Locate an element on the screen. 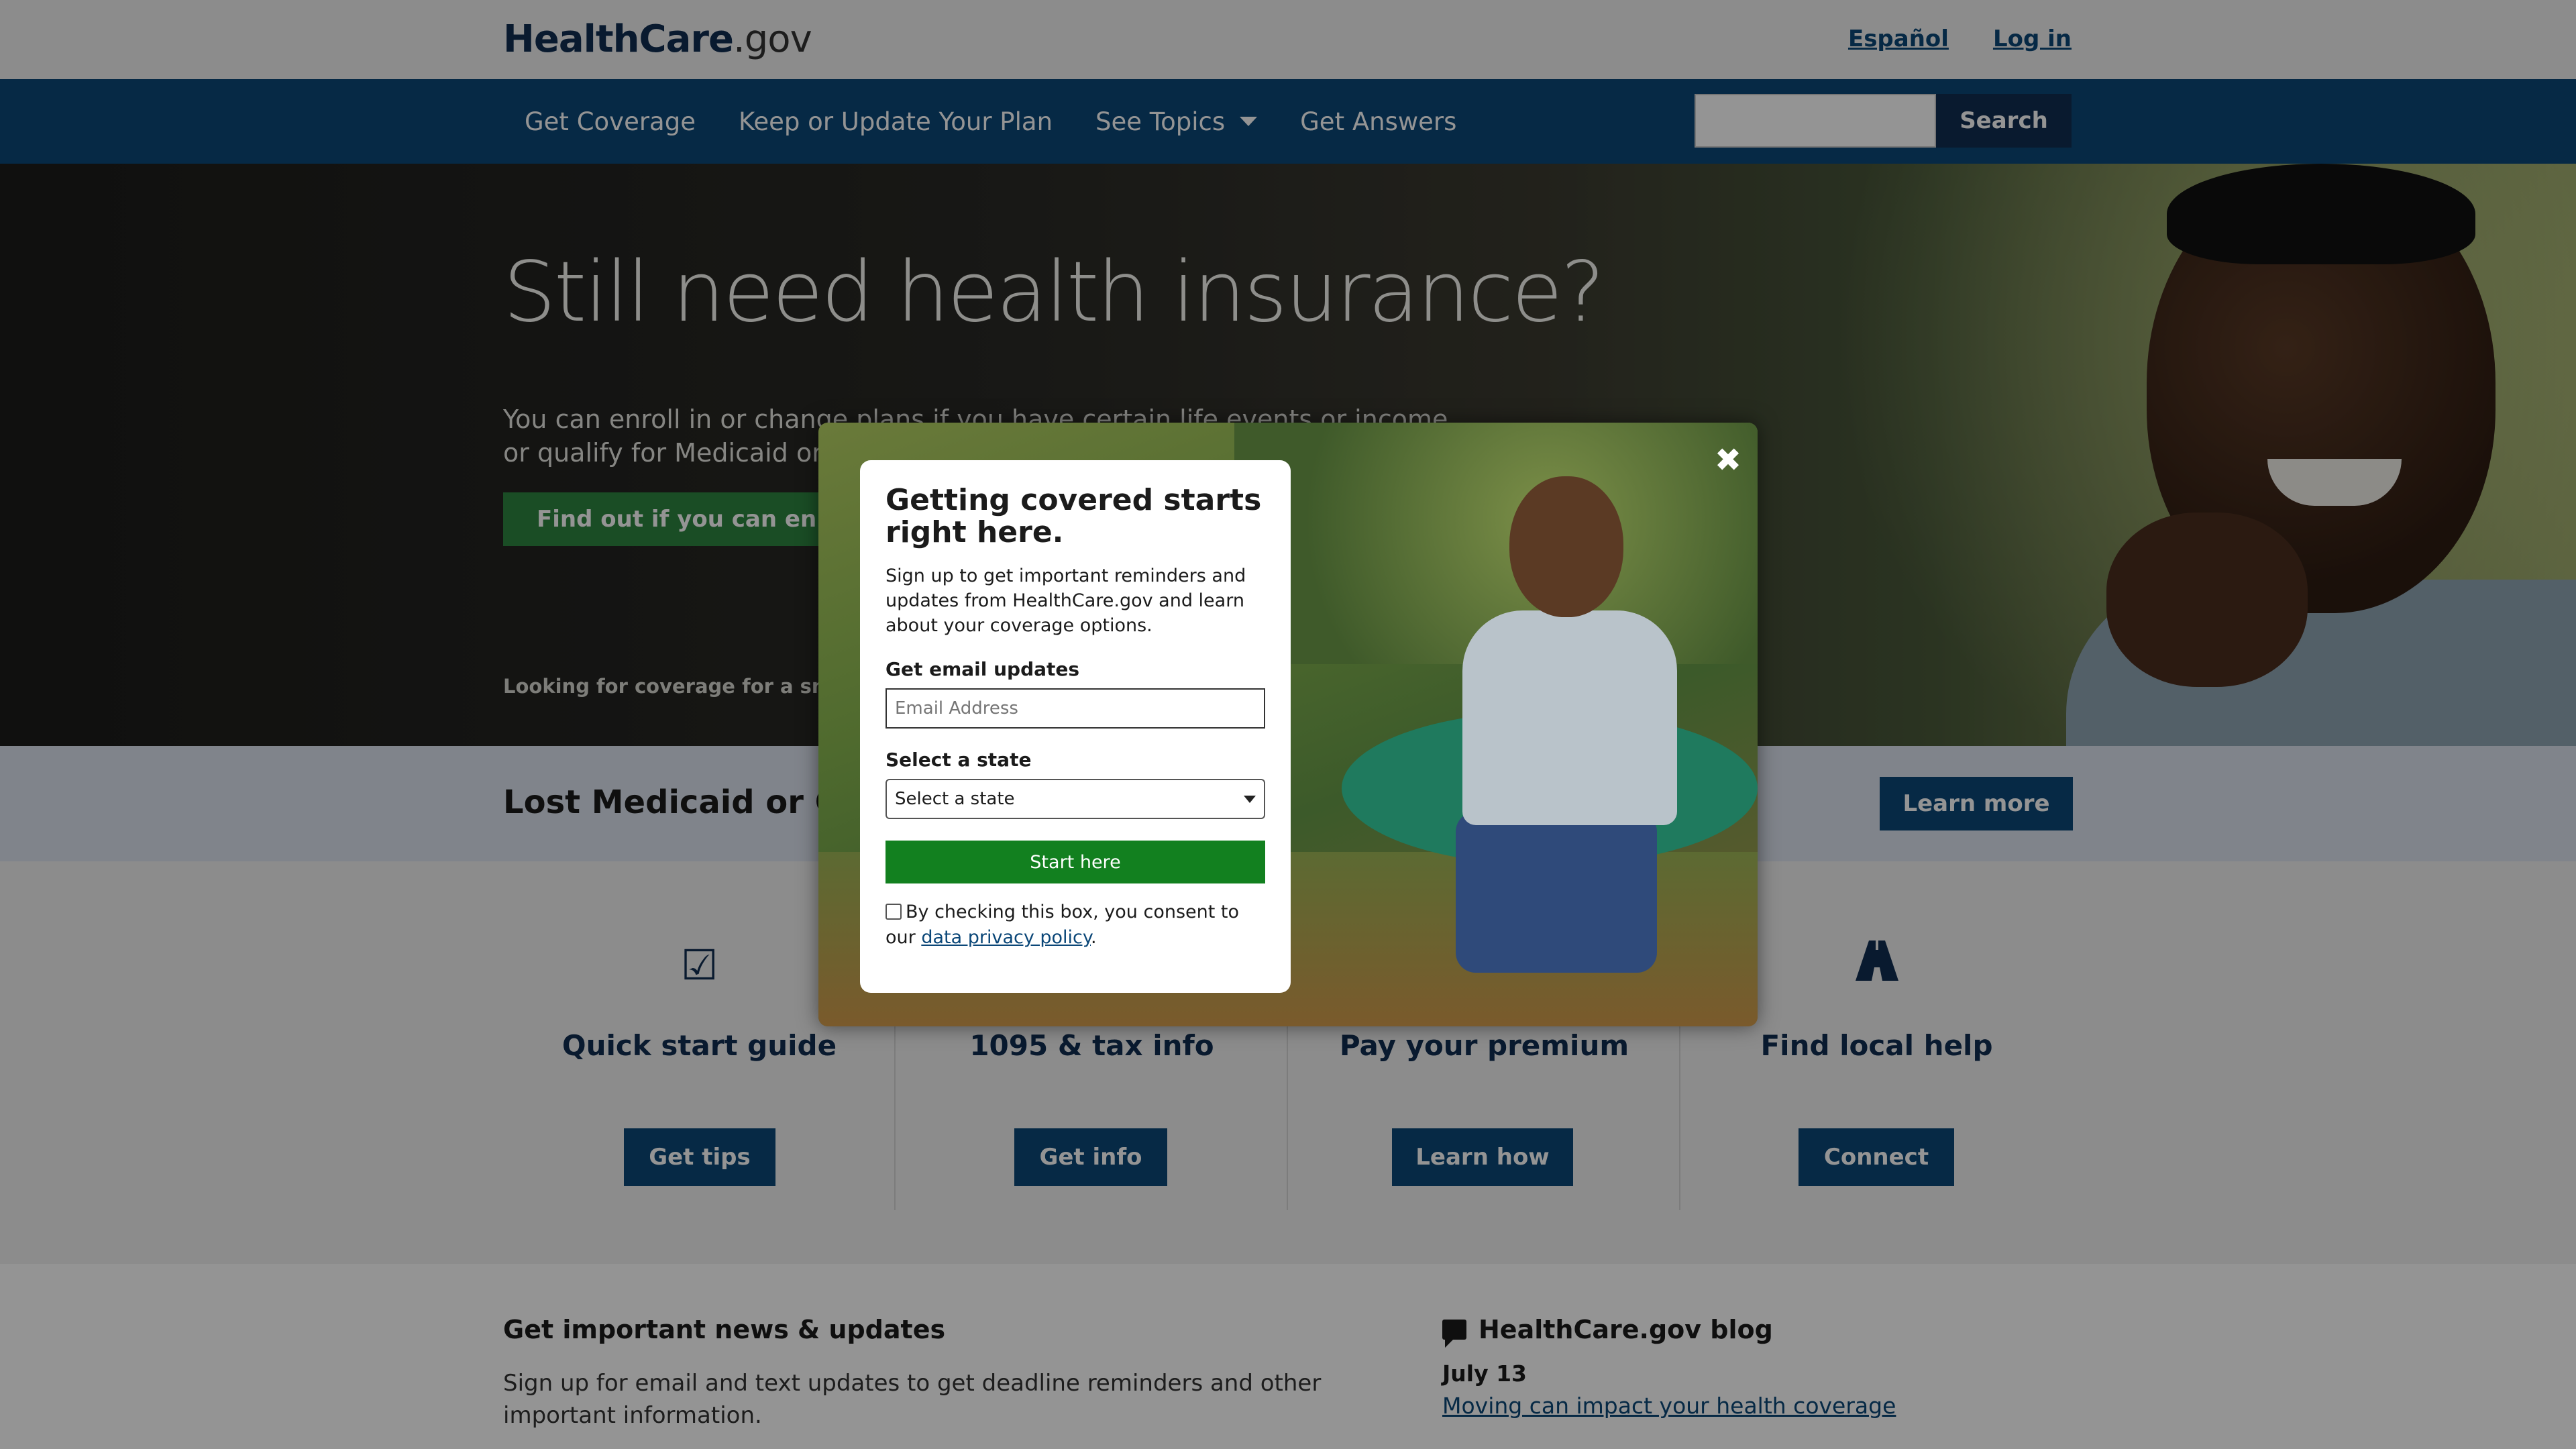  state-label: Select a state is located at coordinates (958, 760).